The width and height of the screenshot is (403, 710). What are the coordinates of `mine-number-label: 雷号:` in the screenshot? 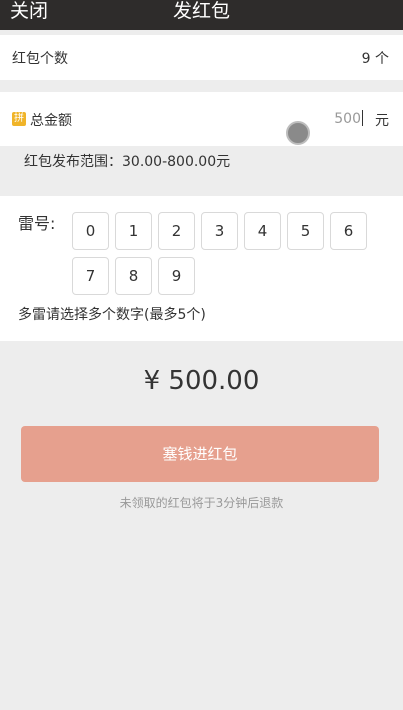 It's located at (37, 223).